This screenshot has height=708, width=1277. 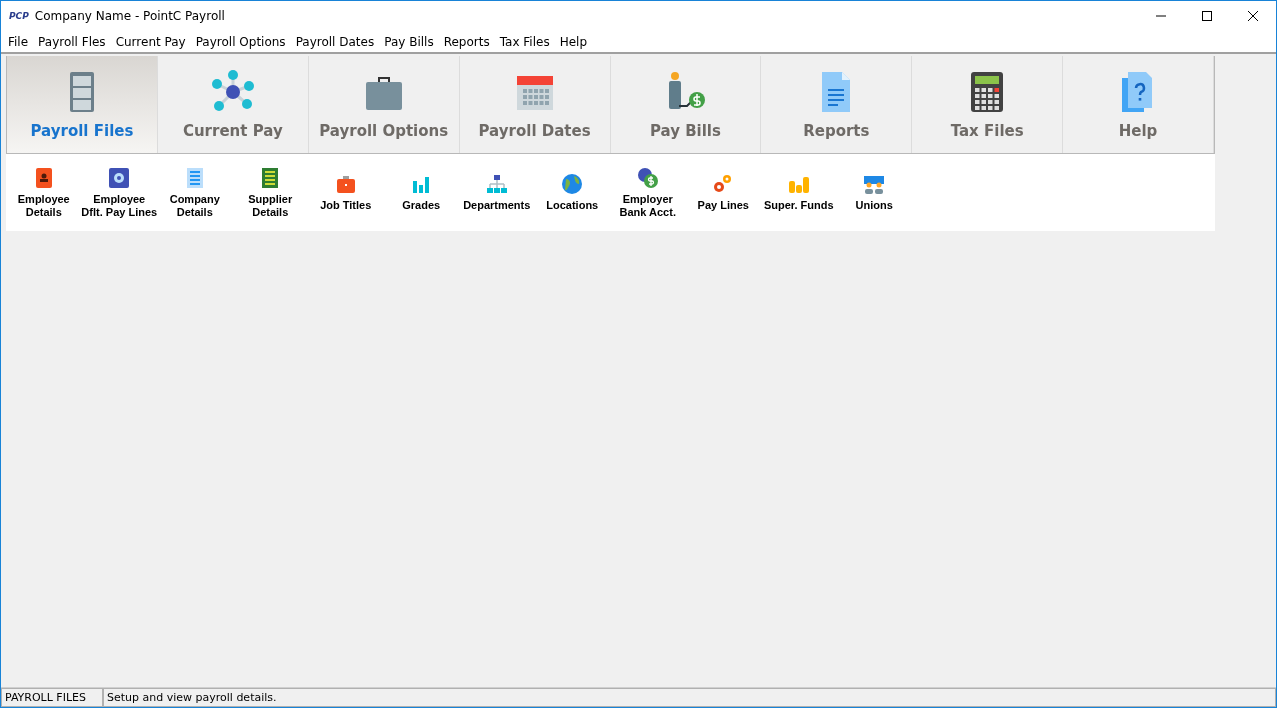 What do you see at coordinates (270, 192) in the screenshot?
I see `toolbar-button: Supplier Details` at bounding box center [270, 192].